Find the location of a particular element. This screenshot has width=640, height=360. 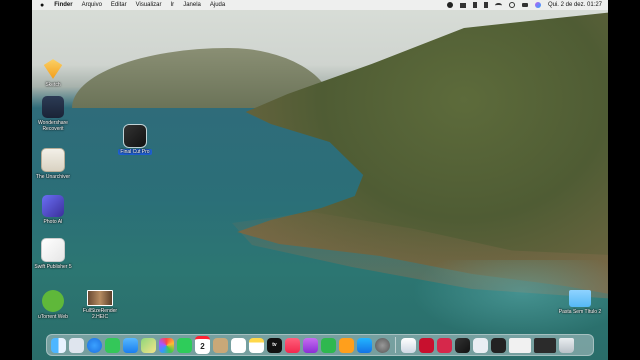

desktop-icon-utorrent: uTorrent Web is located at coordinates (55, 305).